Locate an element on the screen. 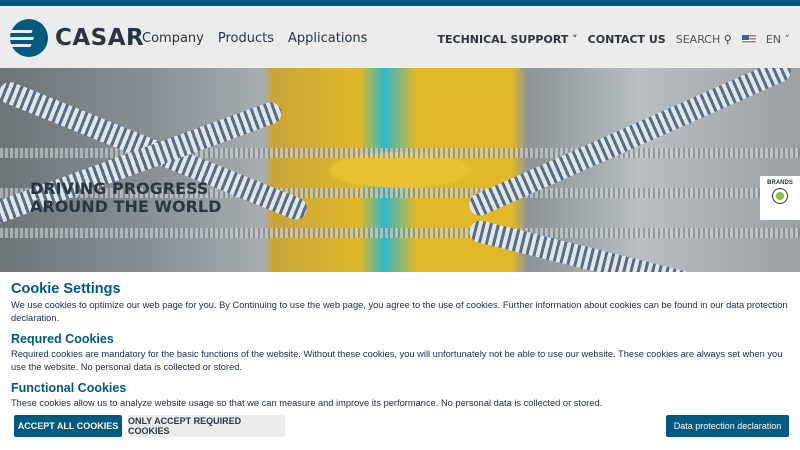  nav-company: Company is located at coordinates (173, 38).